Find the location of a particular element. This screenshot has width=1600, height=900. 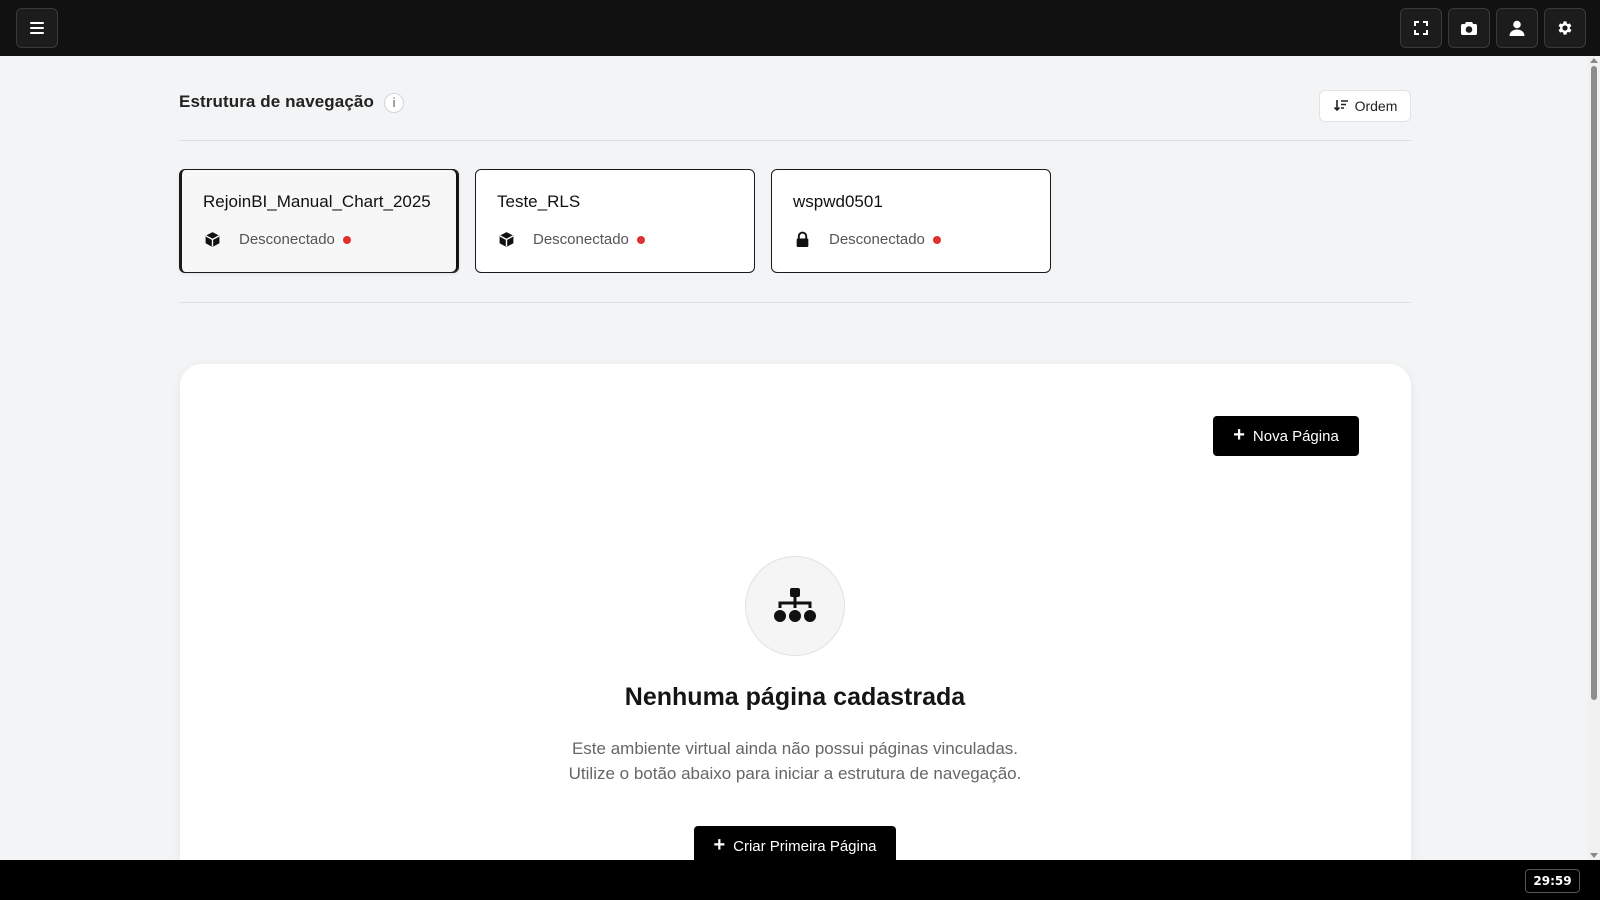

environment-card: wspwd0501 Desconectado is located at coordinates (911, 221).